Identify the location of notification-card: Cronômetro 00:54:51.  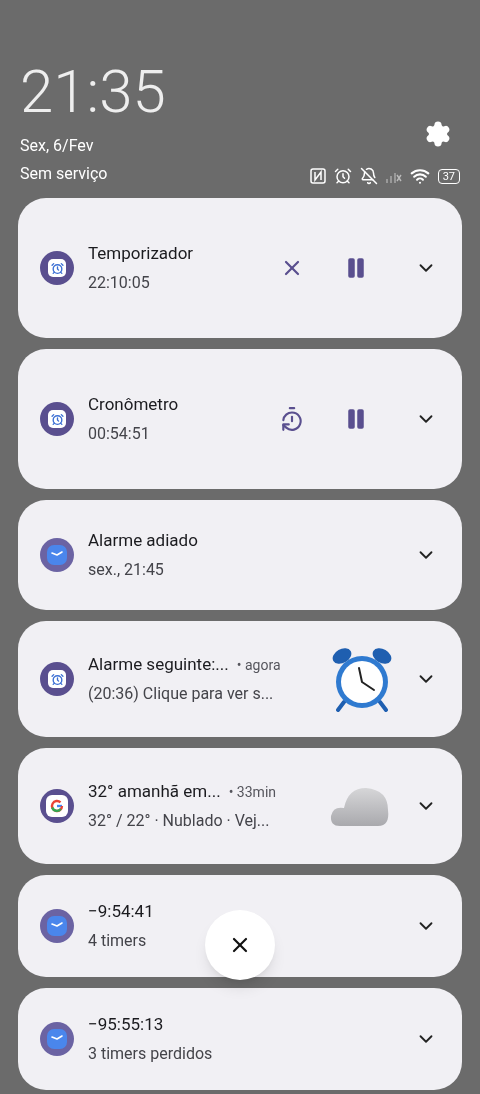
(240, 419).